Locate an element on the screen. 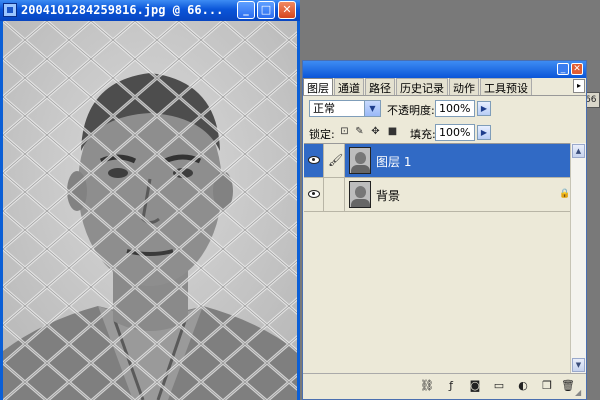  document-titlebar: 2004101284259816.jpg @ 66... _ □ ✕ is located at coordinates (150, 10).